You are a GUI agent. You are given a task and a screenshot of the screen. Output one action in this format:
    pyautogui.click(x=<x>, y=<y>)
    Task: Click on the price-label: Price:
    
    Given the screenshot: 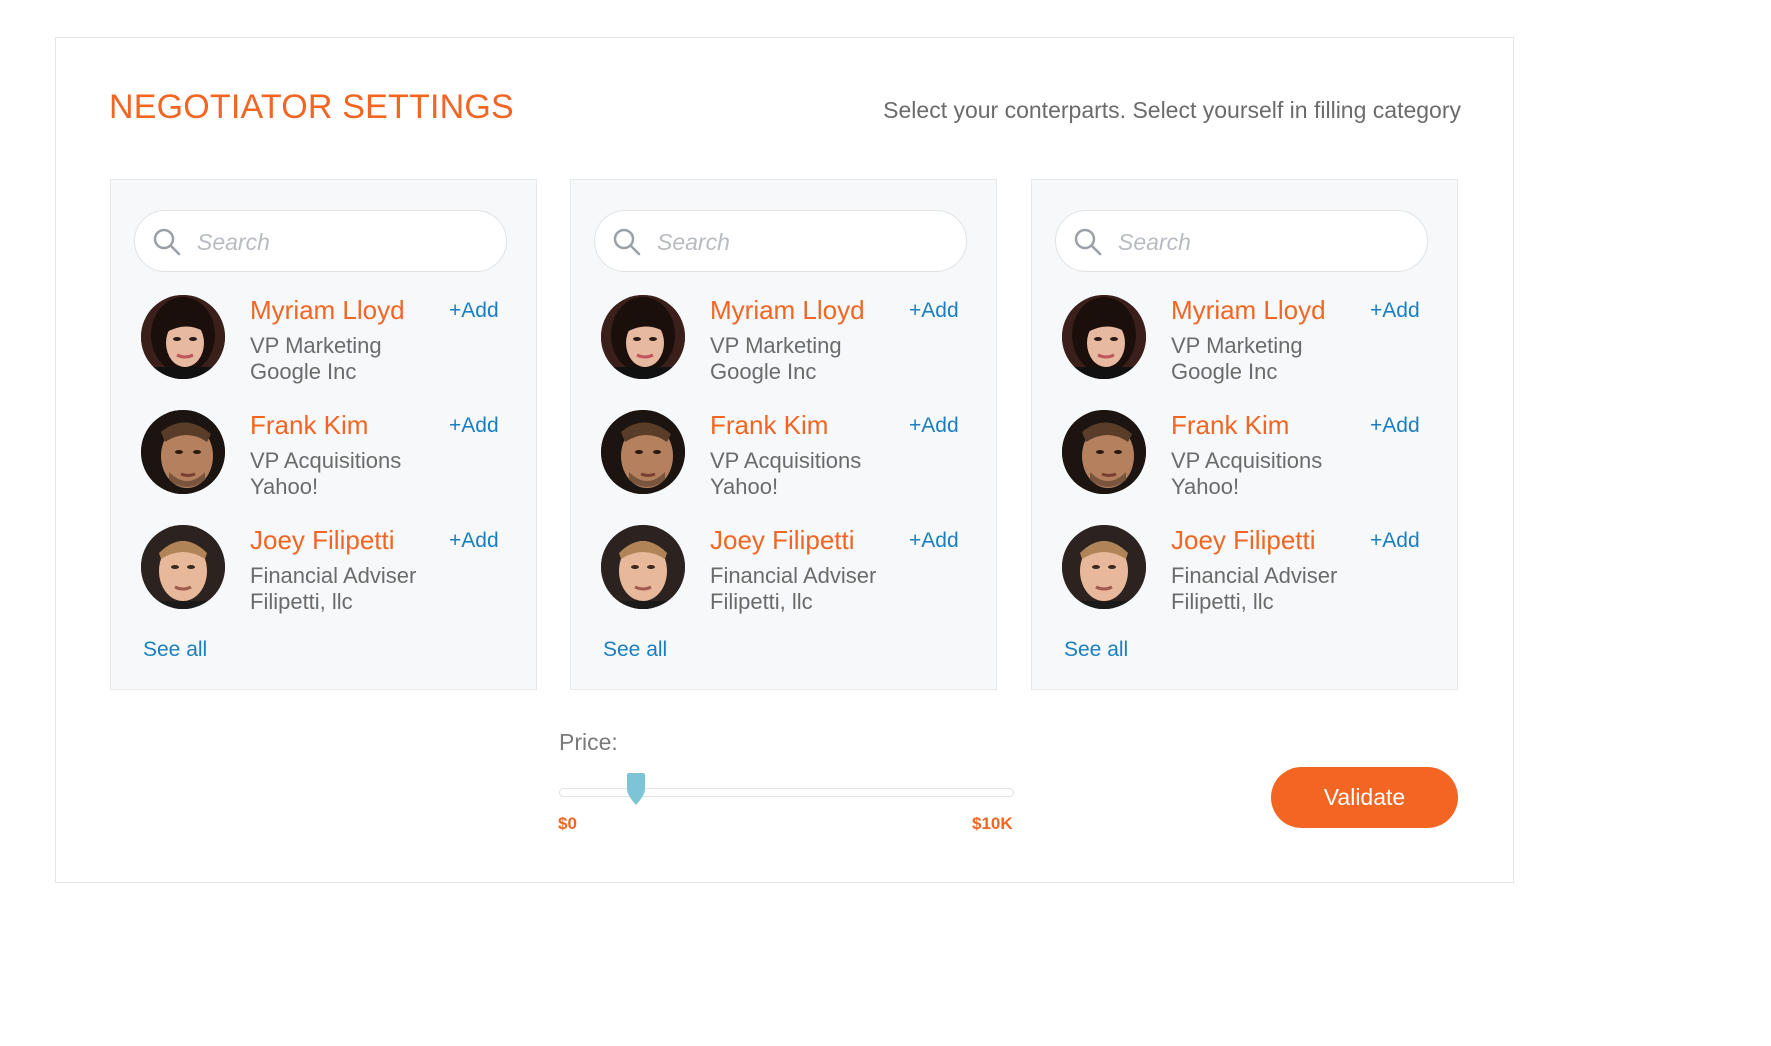 What is the action you would take?
    pyautogui.click(x=588, y=742)
    